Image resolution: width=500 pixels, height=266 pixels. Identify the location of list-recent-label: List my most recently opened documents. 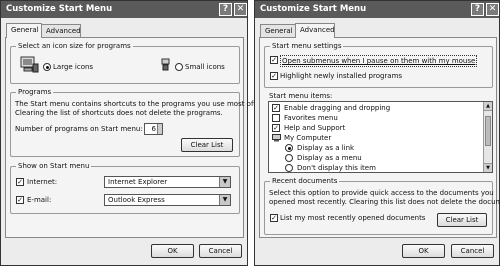
(352, 218).